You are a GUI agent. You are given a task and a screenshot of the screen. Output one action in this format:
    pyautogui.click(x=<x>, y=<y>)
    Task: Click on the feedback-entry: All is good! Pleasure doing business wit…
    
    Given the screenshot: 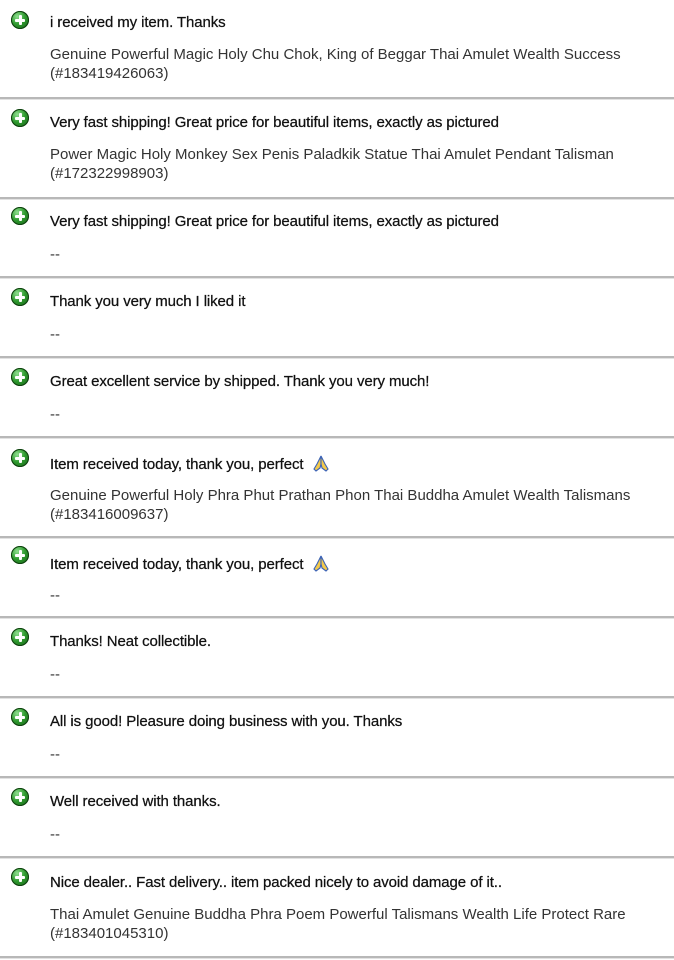 What is the action you would take?
    pyautogui.click(x=337, y=738)
    